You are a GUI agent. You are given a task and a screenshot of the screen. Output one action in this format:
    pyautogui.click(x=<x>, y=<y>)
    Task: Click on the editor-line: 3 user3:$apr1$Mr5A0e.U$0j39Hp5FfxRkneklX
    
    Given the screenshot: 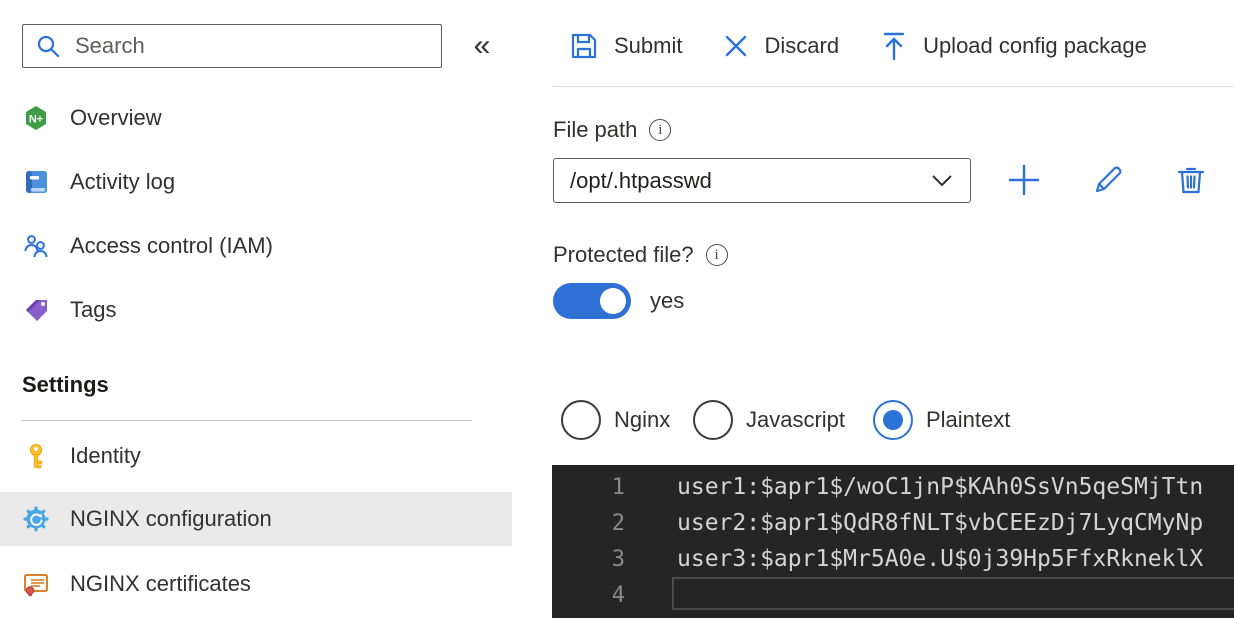 What is the action you would take?
    pyautogui.click(x=893, y=559)
    